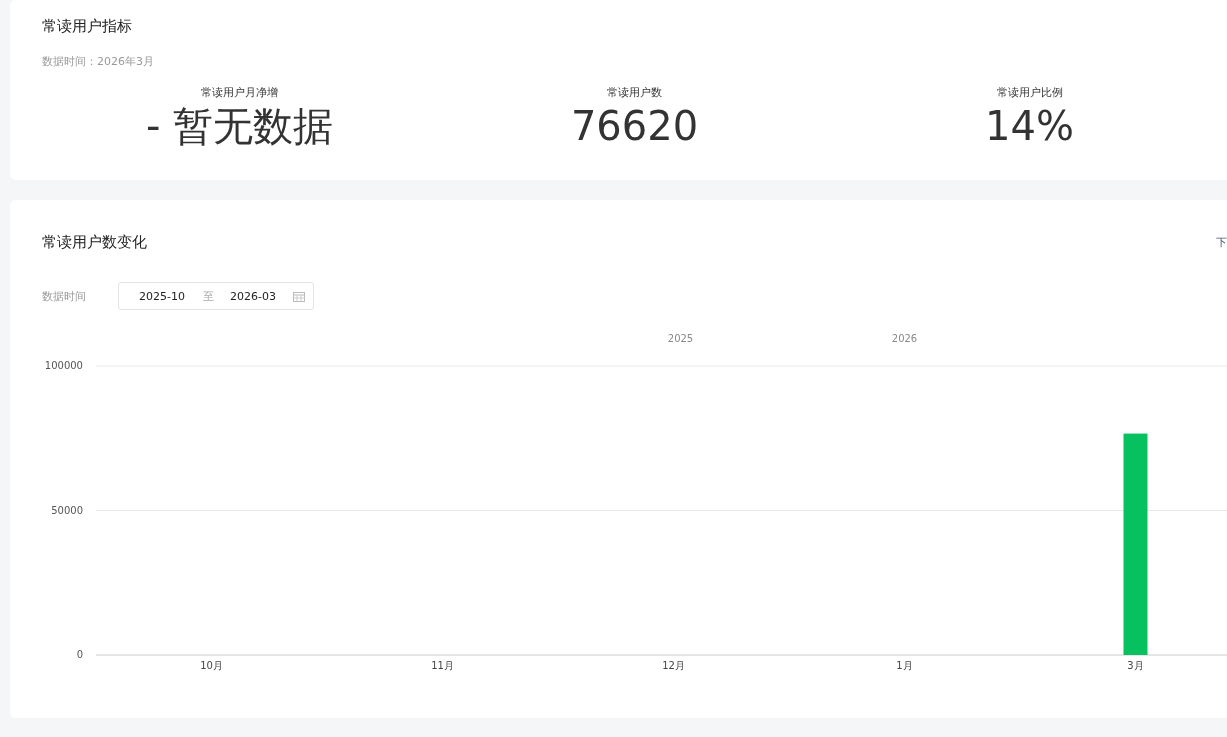 The height and width of the screenshot is (737, 1227). I want to click on metric-label: 常读用户数, so click(634, 92).